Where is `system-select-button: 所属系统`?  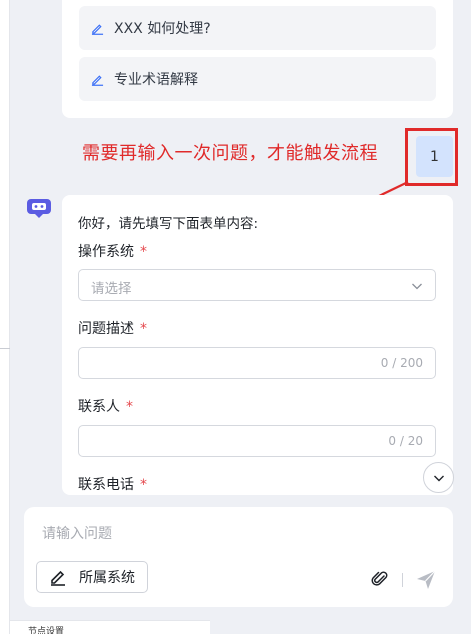 system-select-button: 所属系统 is located at coordinates (92, 577).